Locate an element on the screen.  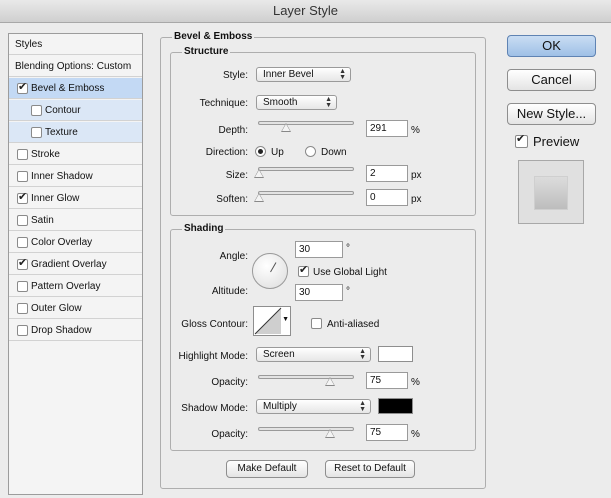
highlight-mode-value: Screen is located at coordinates (279, 354).